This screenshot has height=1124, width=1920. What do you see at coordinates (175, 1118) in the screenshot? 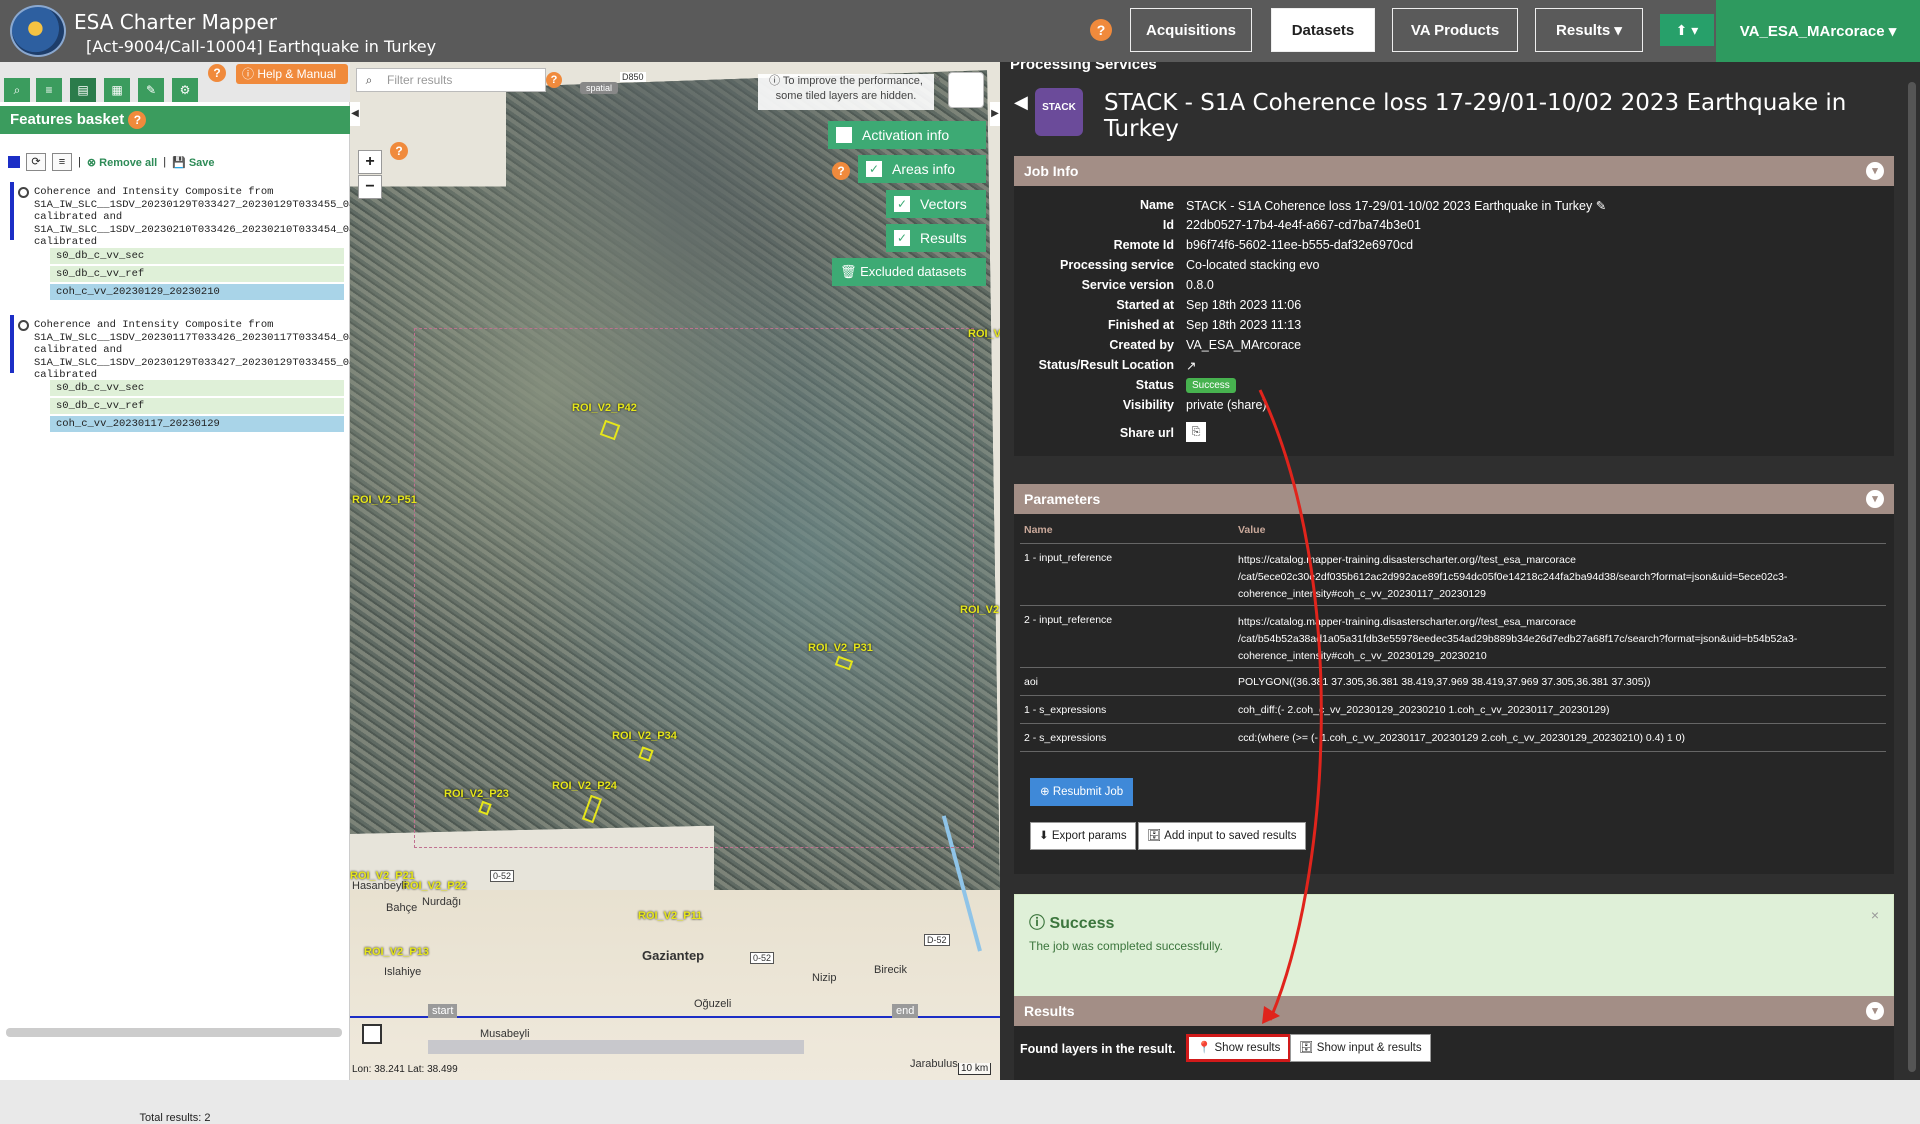
I see `total-results: Total results: 2` at bounding box center [175, 1118].